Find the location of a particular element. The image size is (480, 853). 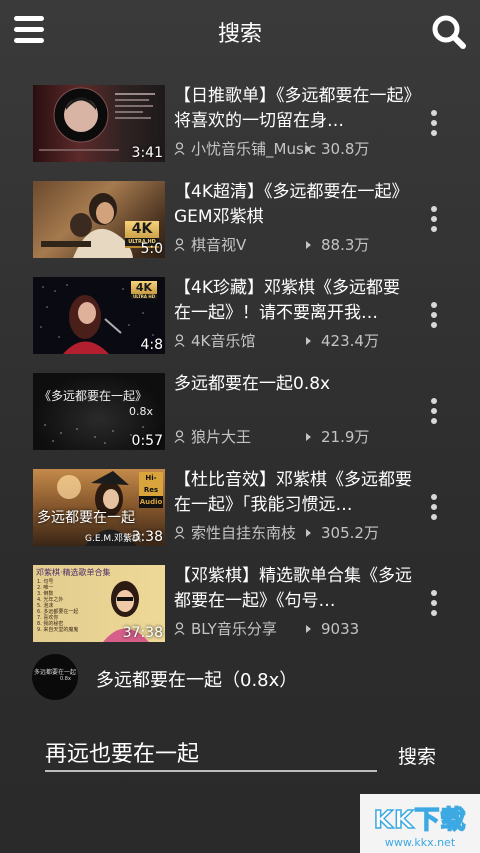

view-count: 30.8万 is located at coordinates (345, 149).